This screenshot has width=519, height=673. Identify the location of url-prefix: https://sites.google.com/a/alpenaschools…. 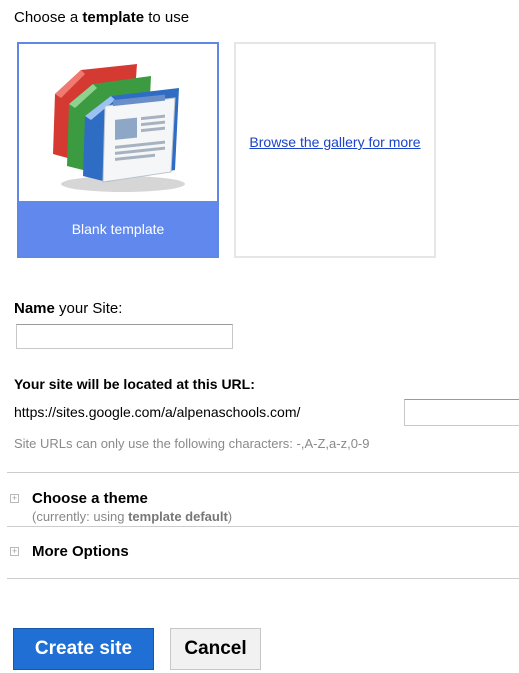
(157, 412).